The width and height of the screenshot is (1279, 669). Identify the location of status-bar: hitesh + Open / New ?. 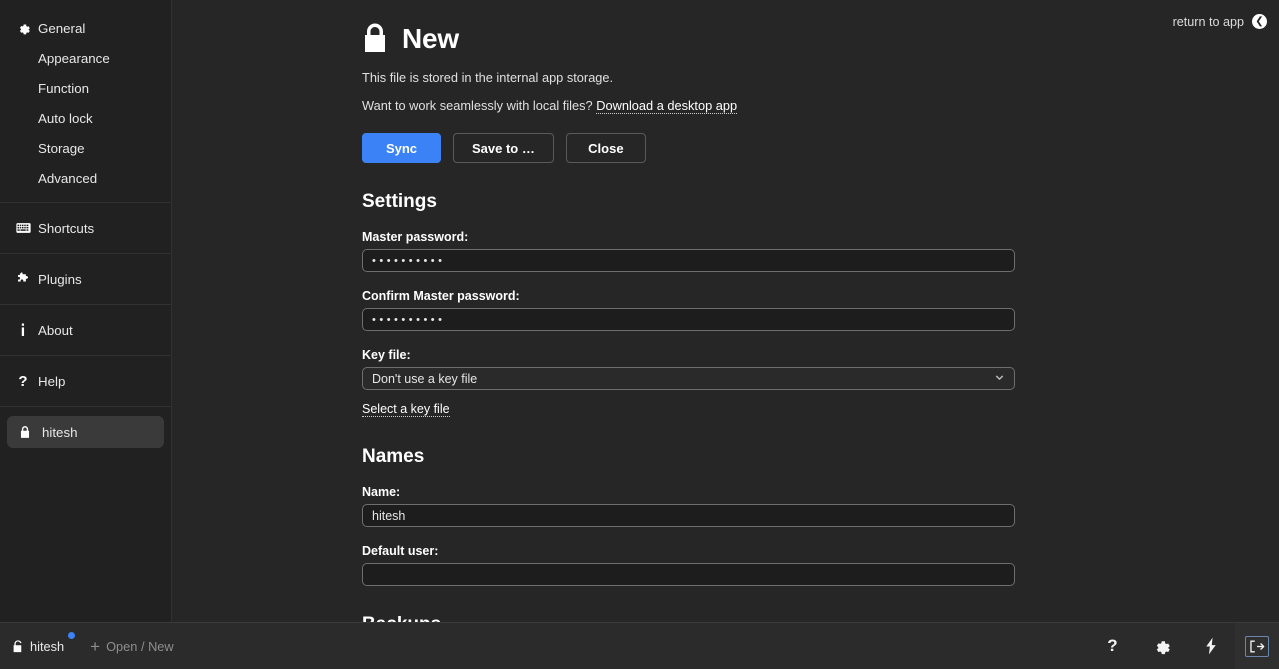
(639, 645).